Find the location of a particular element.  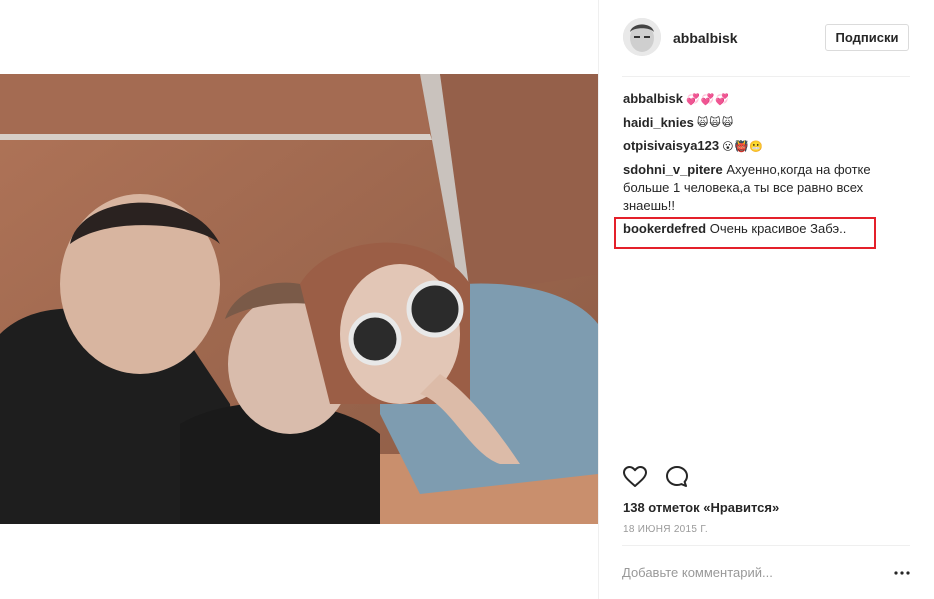

comment-highlight-box is located at coordinates (745, 233).